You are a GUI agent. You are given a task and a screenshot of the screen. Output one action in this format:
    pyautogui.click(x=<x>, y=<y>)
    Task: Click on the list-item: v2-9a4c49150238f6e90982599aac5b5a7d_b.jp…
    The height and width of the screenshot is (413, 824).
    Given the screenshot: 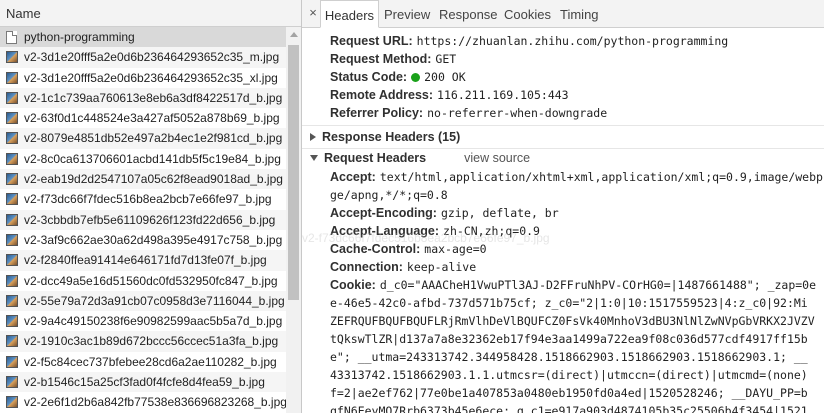 What is the action you would take?
    pyautogui.click(x=143, y=321)
    